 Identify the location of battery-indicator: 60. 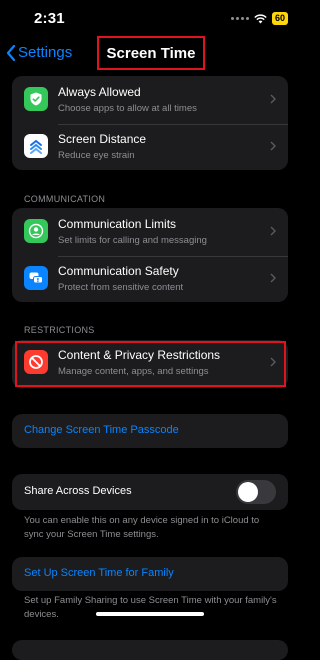
(279, 18).